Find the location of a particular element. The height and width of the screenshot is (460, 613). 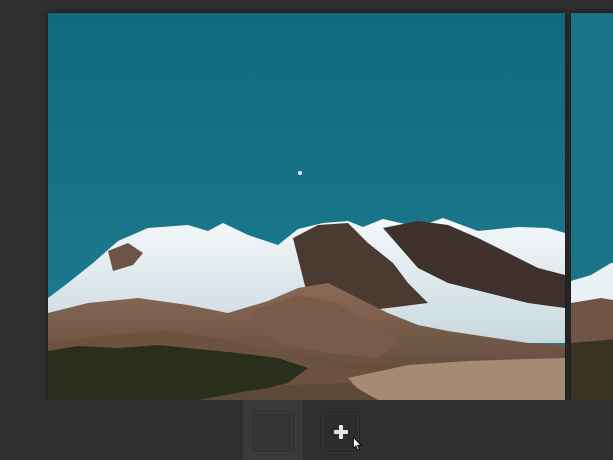

next-mountain-photo is located at coordinates (592, 206).